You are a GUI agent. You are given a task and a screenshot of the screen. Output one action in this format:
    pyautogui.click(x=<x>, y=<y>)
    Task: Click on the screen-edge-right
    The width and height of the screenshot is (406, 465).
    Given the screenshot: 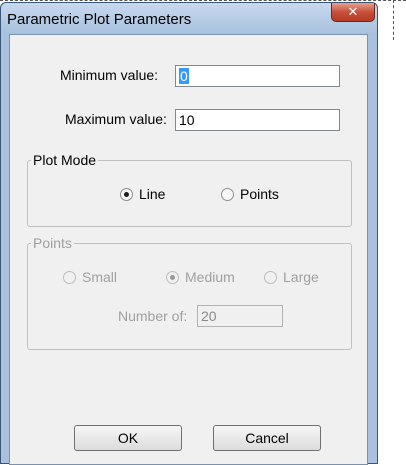 What is the action you would take?
    pyautogui.click(x=393, y=20)
    